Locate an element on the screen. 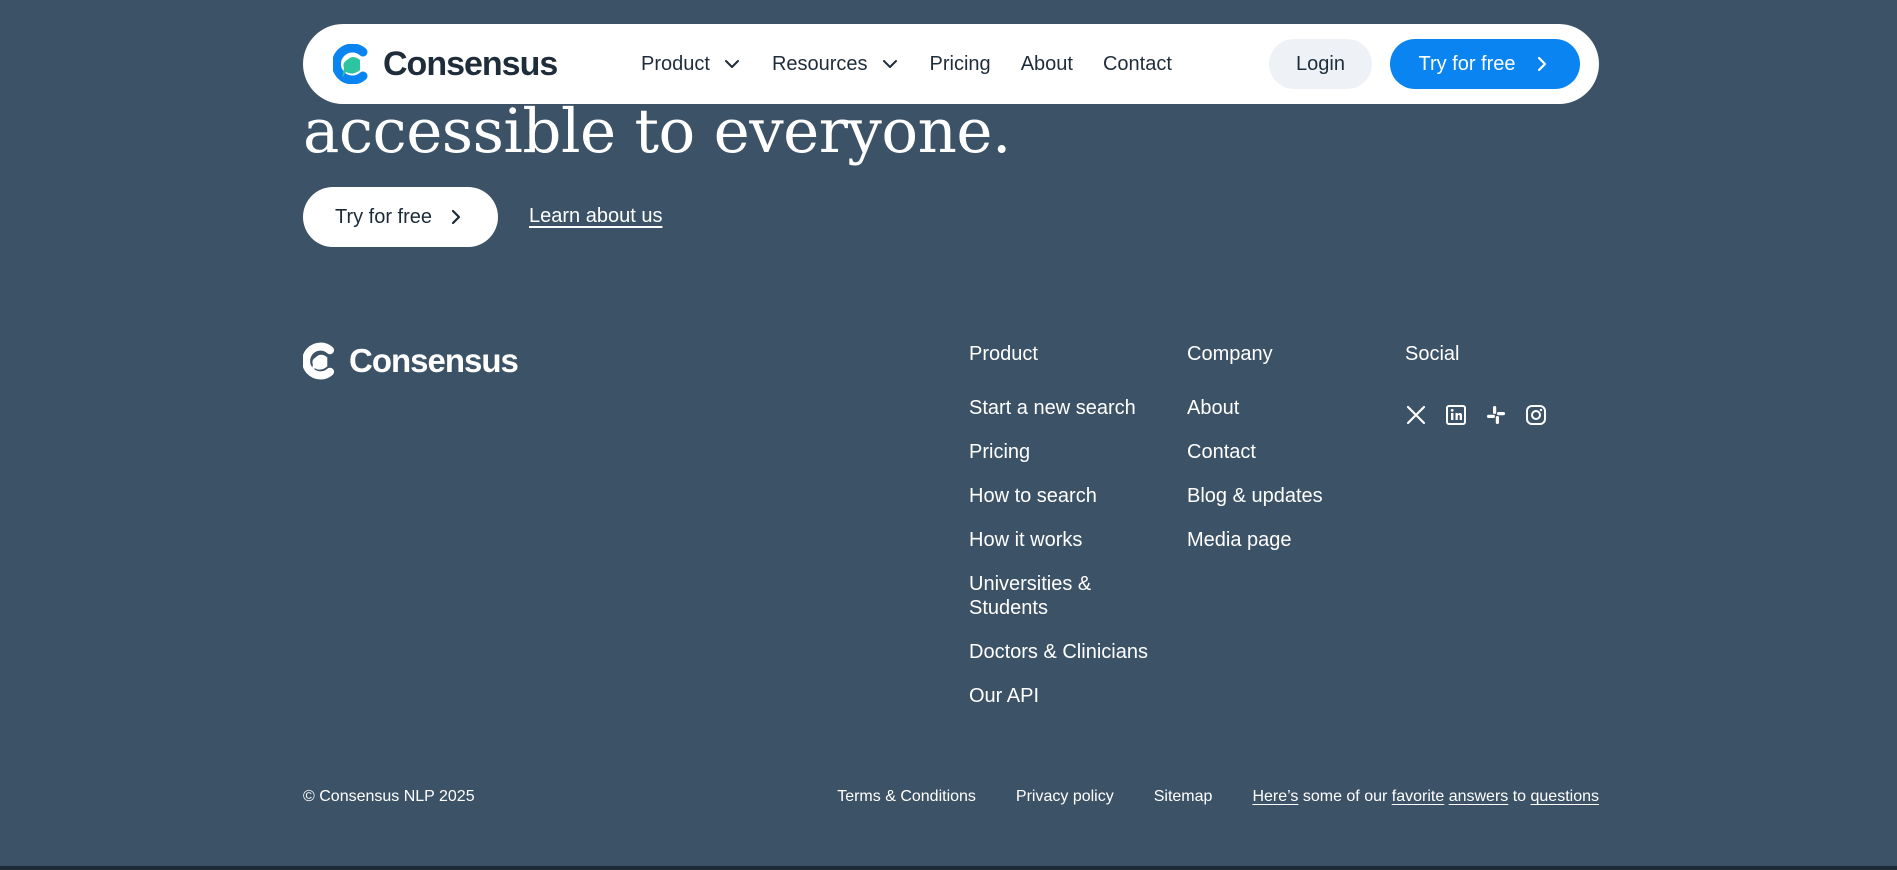  hero-try-free-button: Try for free is located at coordinates (400, 217).